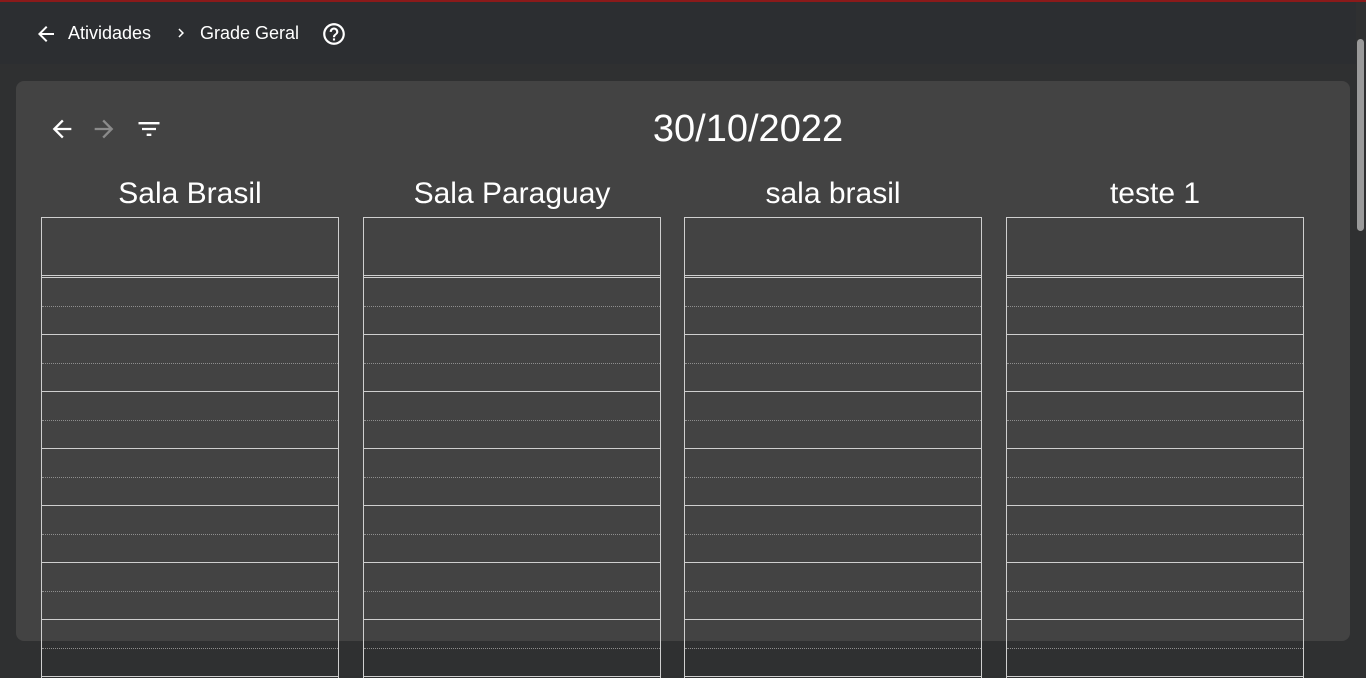 The height and width of the screenshot is (678, 1366). I want to click on chevron-right-icon, so click(181, 33).